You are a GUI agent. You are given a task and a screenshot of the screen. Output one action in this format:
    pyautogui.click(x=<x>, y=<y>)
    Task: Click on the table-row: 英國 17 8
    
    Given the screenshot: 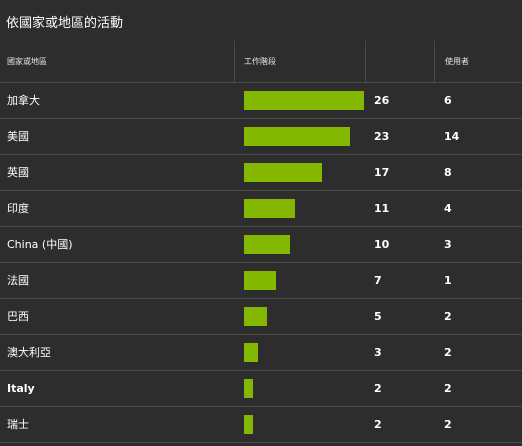 What is the action you would take?
    pyautogui.click(x=261, y=173)
    